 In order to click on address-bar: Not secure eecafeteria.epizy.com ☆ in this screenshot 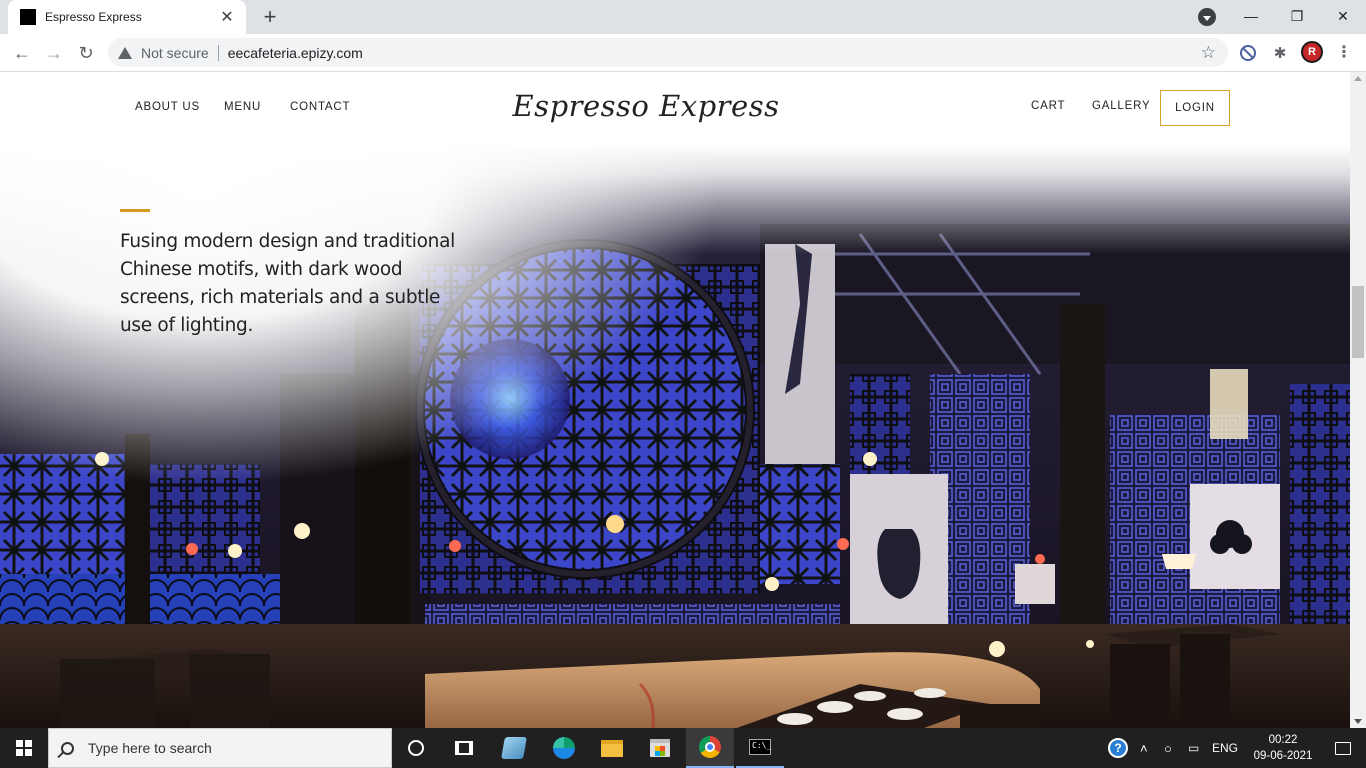, I will do `click(668, 52)`.